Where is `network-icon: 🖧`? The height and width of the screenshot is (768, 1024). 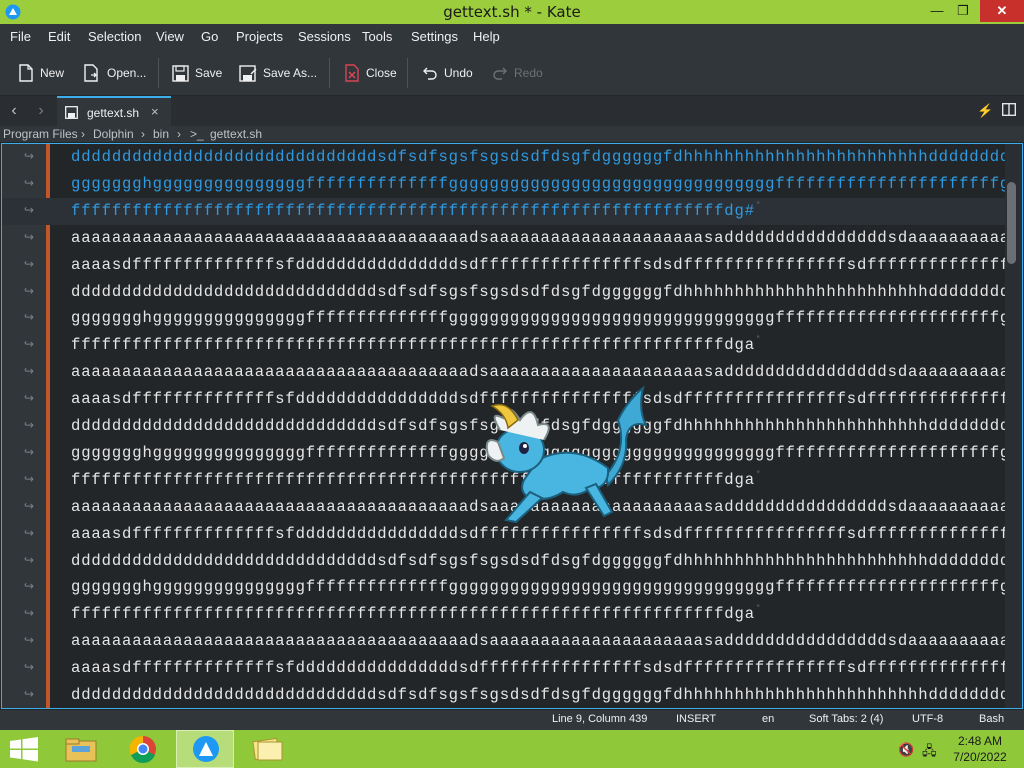 network-icon: 🖧 is located at coordinates (929, 753).